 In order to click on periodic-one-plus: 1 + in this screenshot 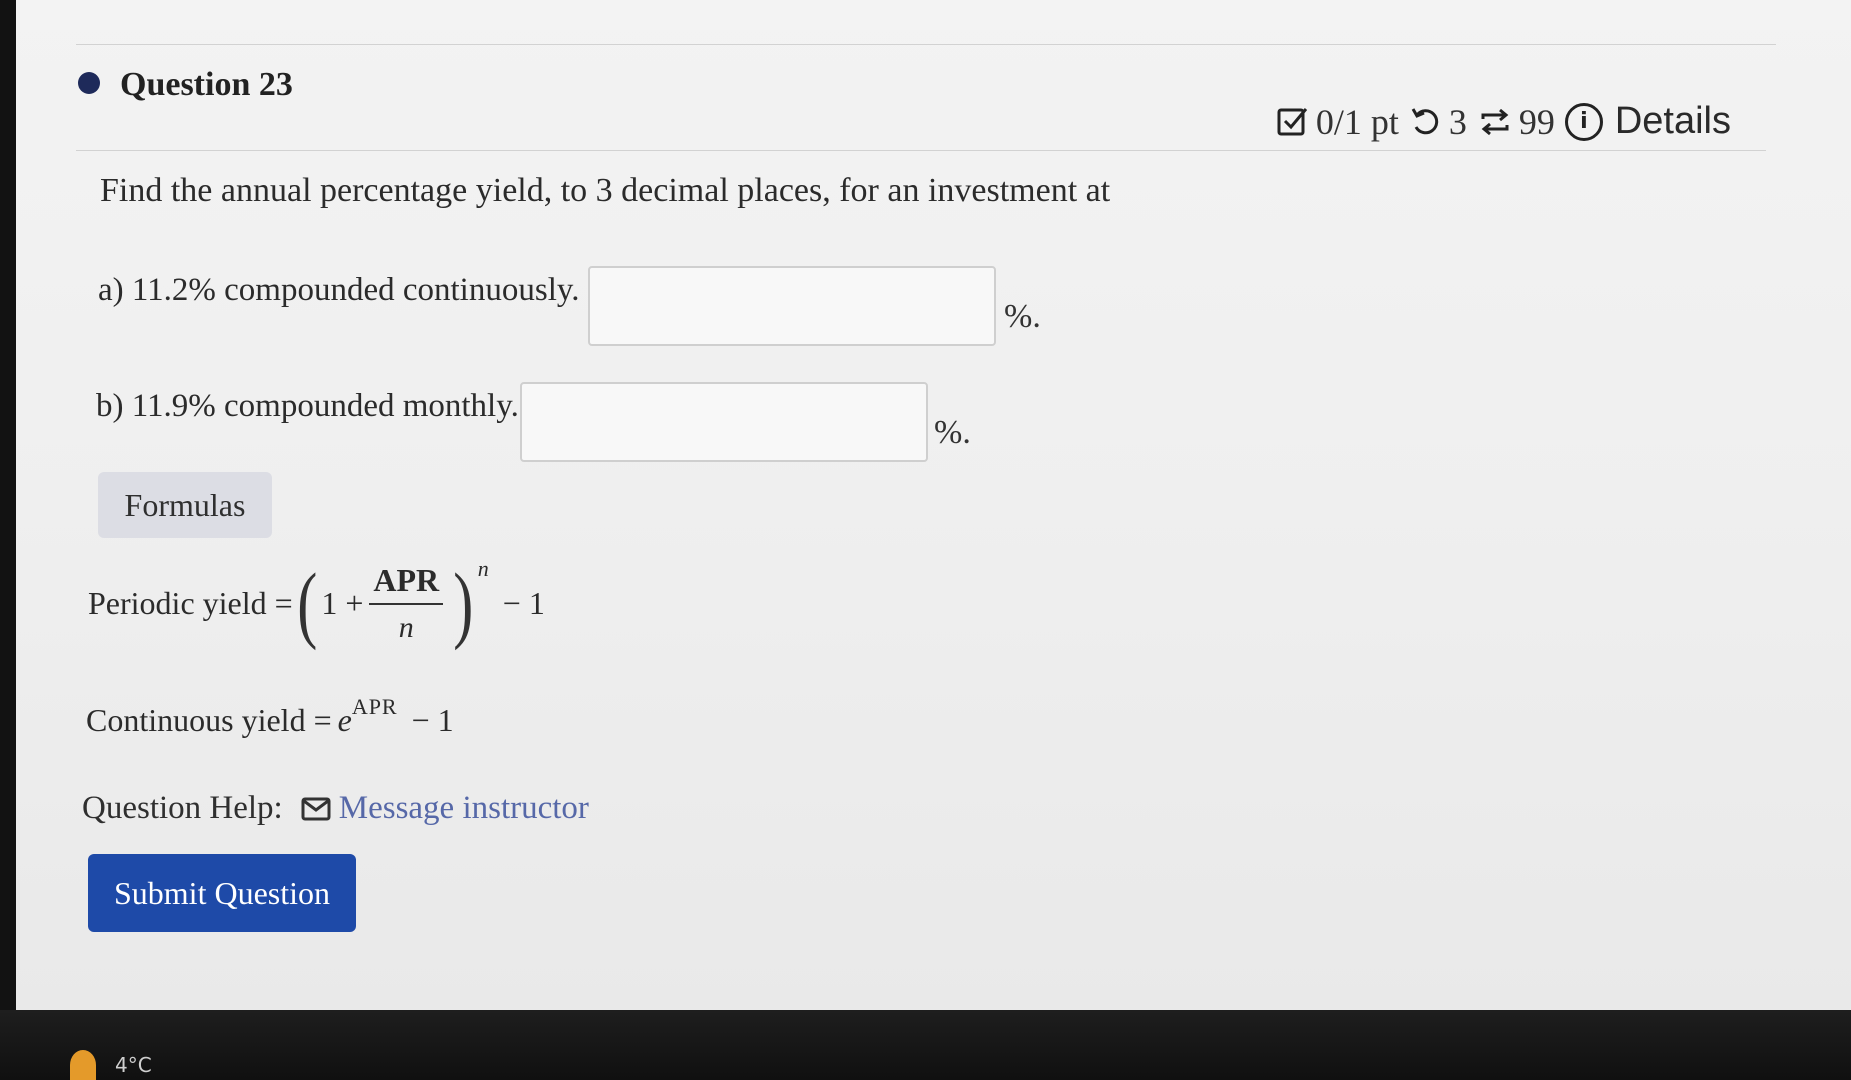, I will do `click(342, 602)`.